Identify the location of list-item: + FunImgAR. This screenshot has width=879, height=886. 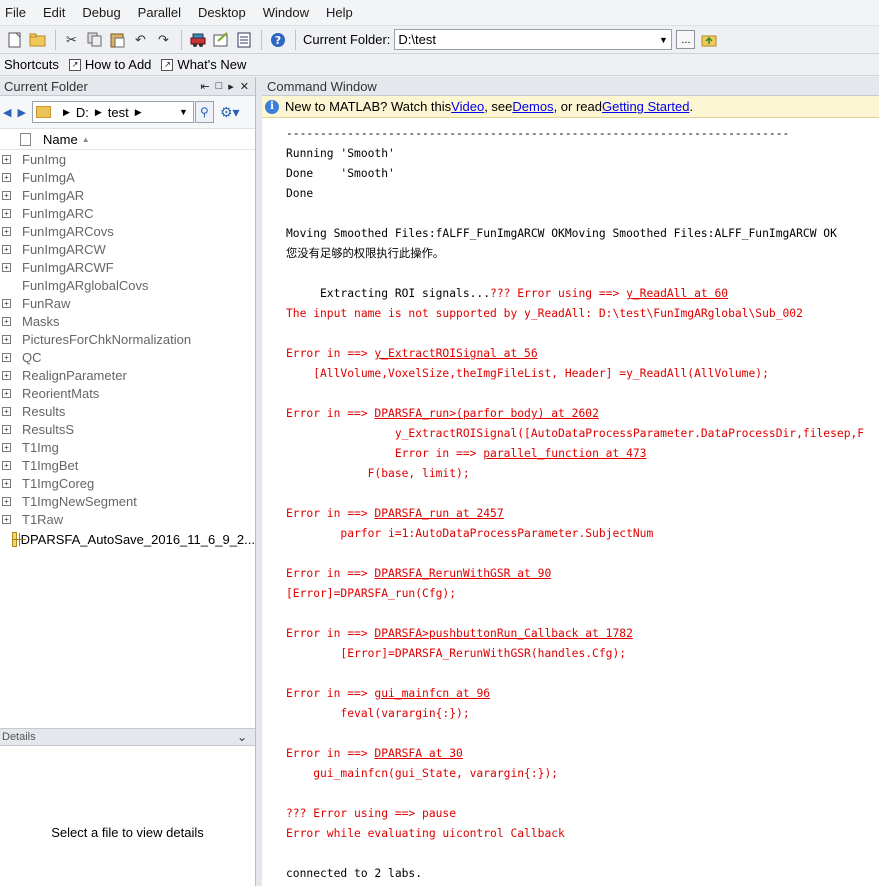
(127, 195).